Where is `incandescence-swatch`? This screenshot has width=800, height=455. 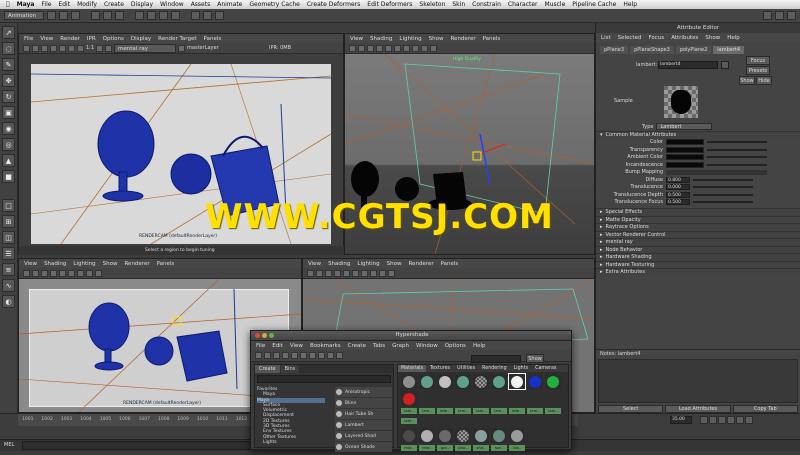
incandescence-swatch is located at coordinates (685, 164).